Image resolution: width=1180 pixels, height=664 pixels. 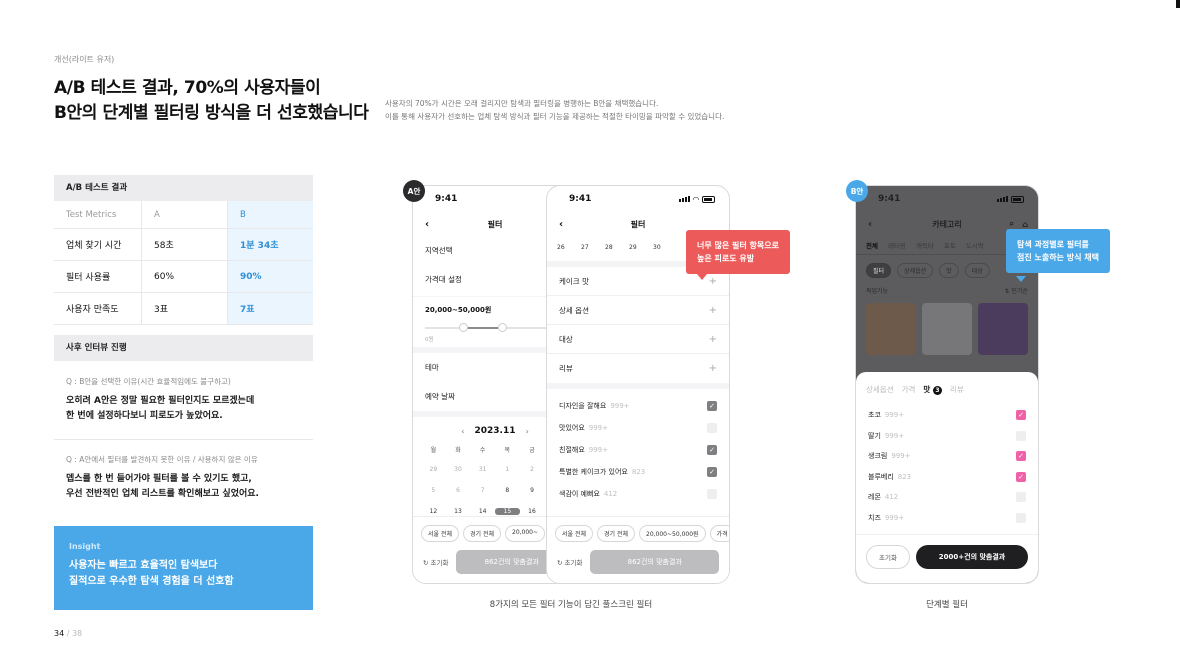 What do you see at coordinates (183, 439) in the screenshot?
I see `divider` at bounding box center [183, 439].